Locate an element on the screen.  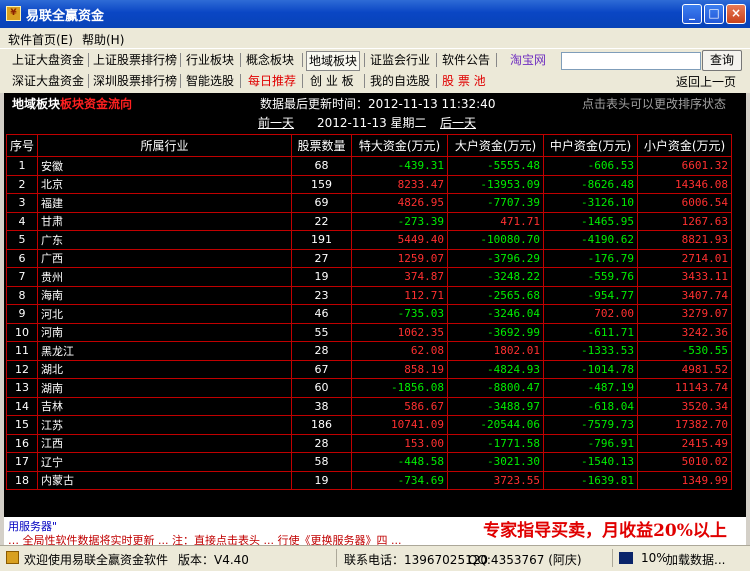
cell-region: 海南 is located at coordinates (165, 295).